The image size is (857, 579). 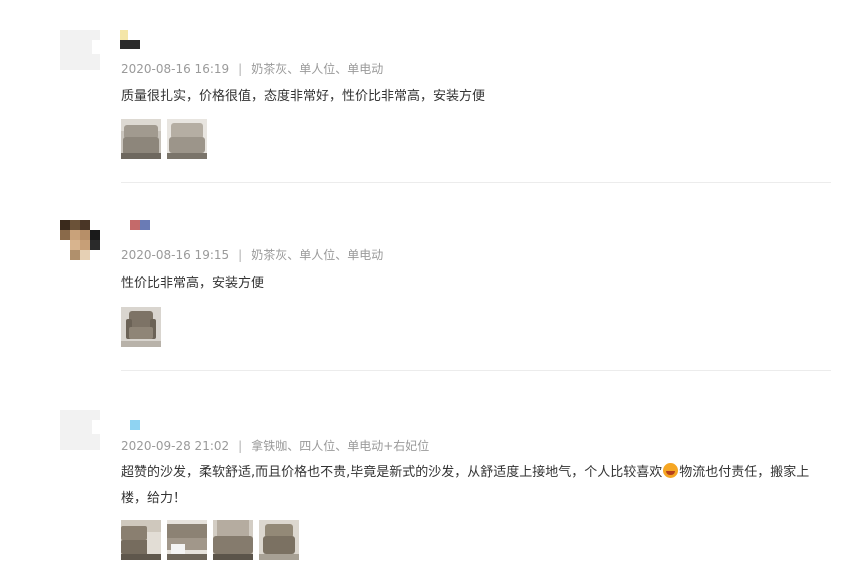 I want to click on review-meta: 2020-09-28 21:02 | 拿铁咖、四人位、单电动+右妃位, so click(x=275, y=445).